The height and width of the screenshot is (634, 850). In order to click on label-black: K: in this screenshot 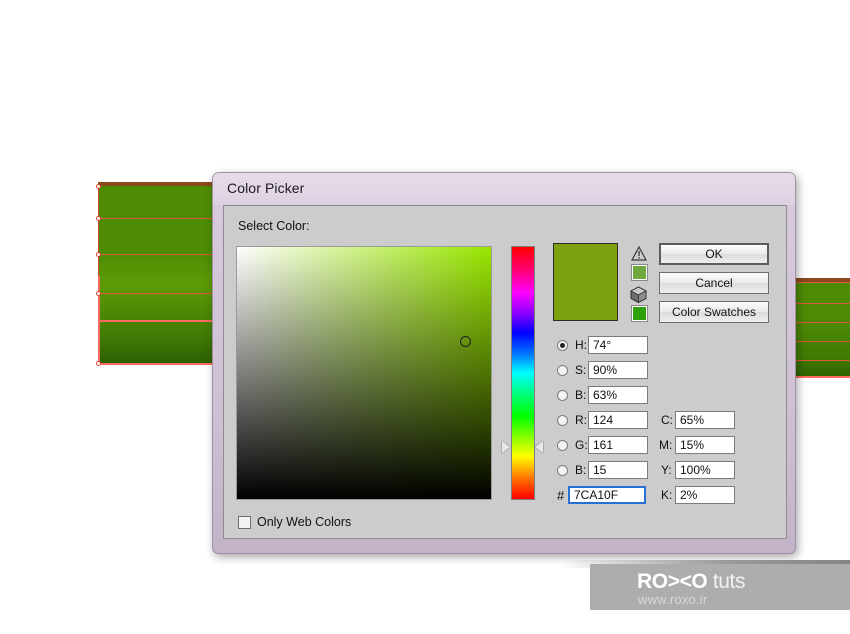, I will do `click(667, 495)`.